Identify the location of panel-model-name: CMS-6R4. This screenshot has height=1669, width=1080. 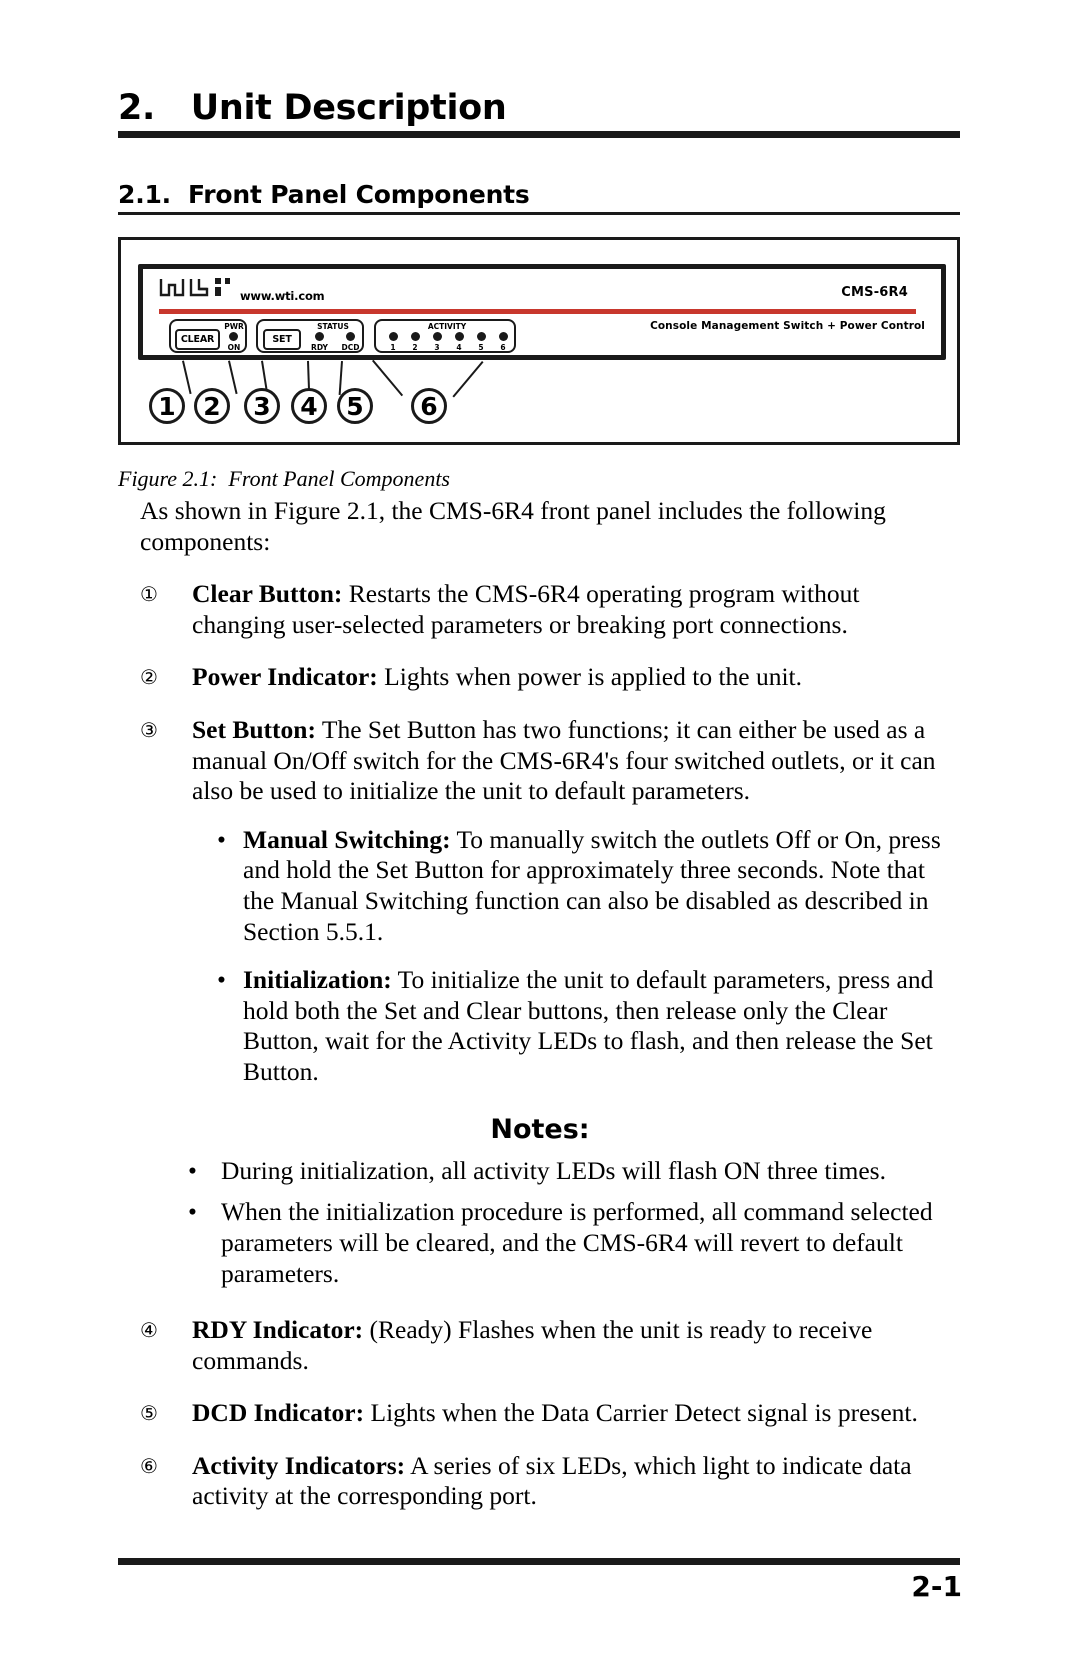
(874, 292).